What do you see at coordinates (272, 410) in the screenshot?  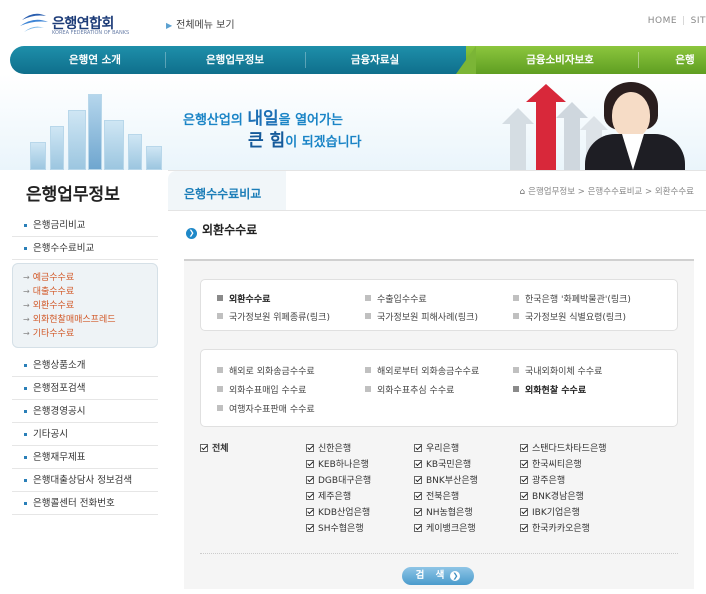 I see `option-label: 여행자수표판매 수수료` at bounding box center [272, 410].